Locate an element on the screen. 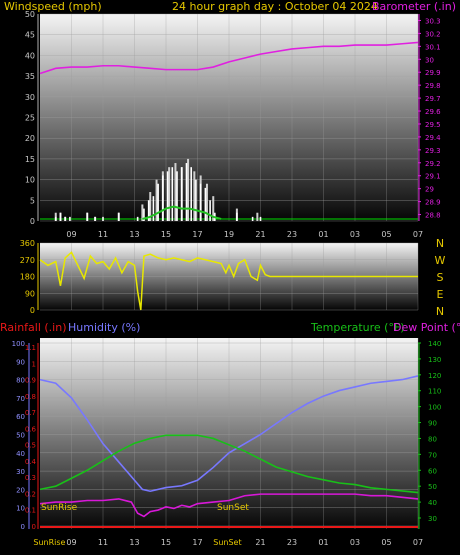 Image resolution: width=460 pixels, height=555 pixels. rainfall-tick-label: 0.4 is located at coordinates (31, 462).